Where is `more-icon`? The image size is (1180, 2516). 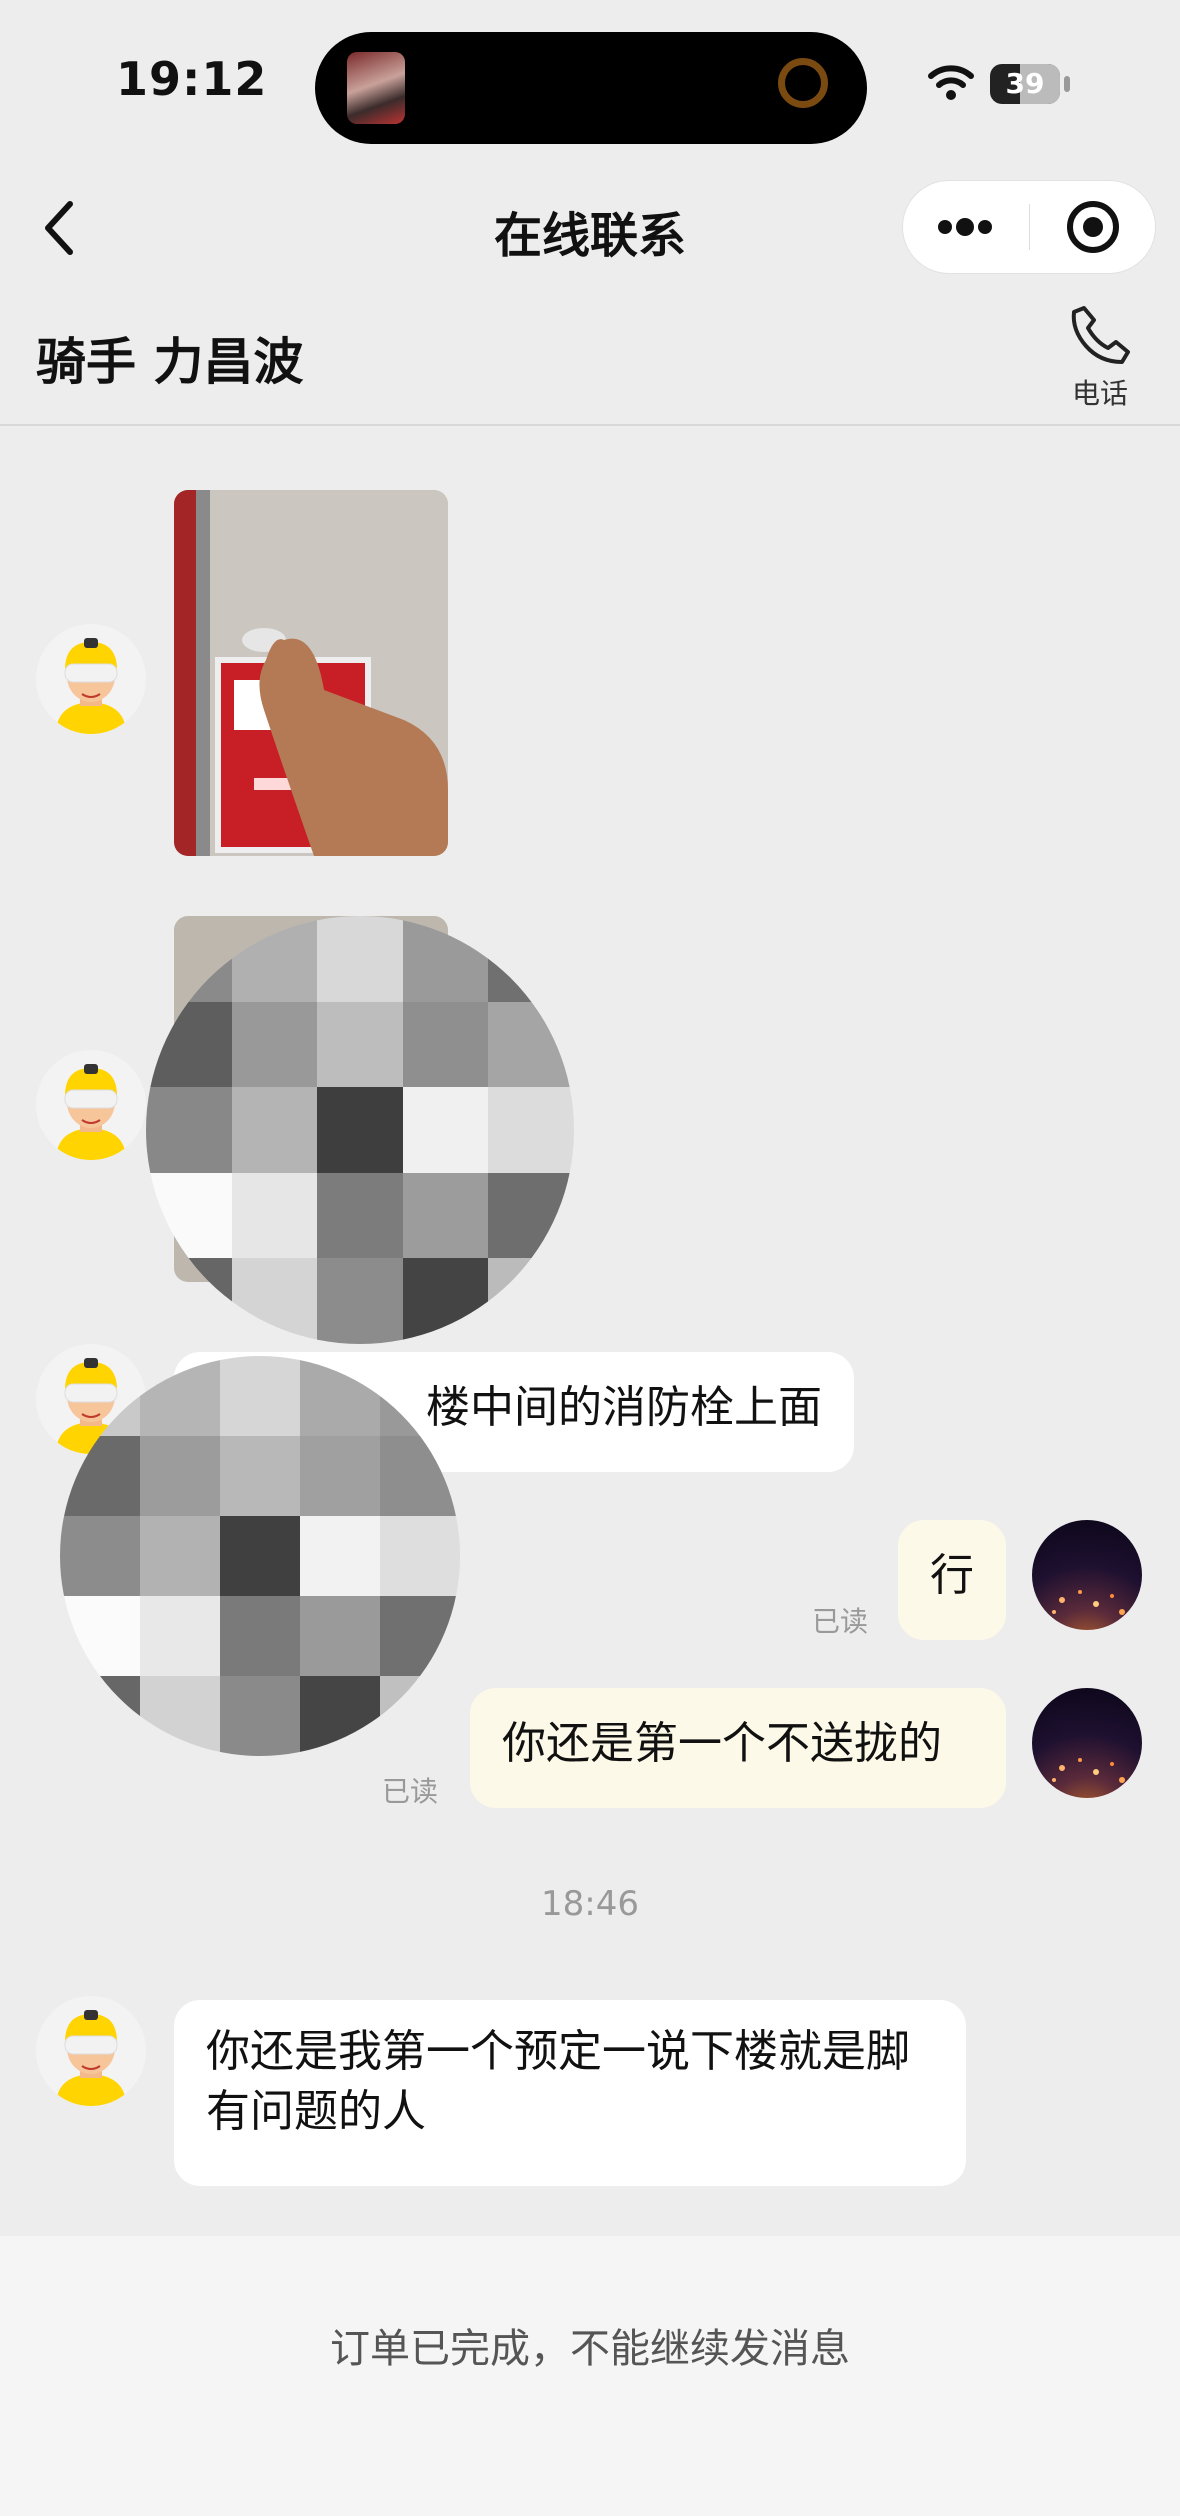 more-icon is located at coordinates (965, 227).